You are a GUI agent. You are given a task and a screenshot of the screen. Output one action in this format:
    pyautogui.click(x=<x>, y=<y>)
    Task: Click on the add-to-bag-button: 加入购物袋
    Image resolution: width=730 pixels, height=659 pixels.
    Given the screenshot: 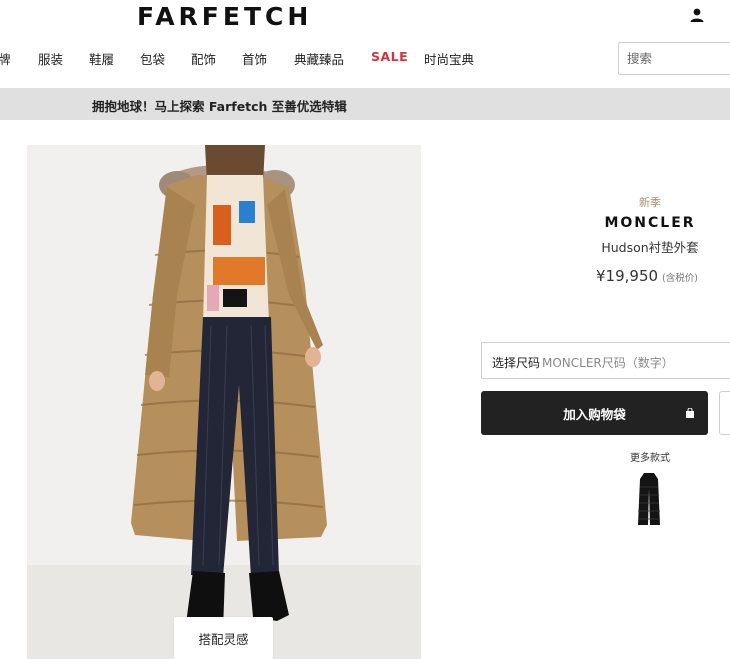 What is the action you would take?
    pyautogui.click(x=594, y=413)
    